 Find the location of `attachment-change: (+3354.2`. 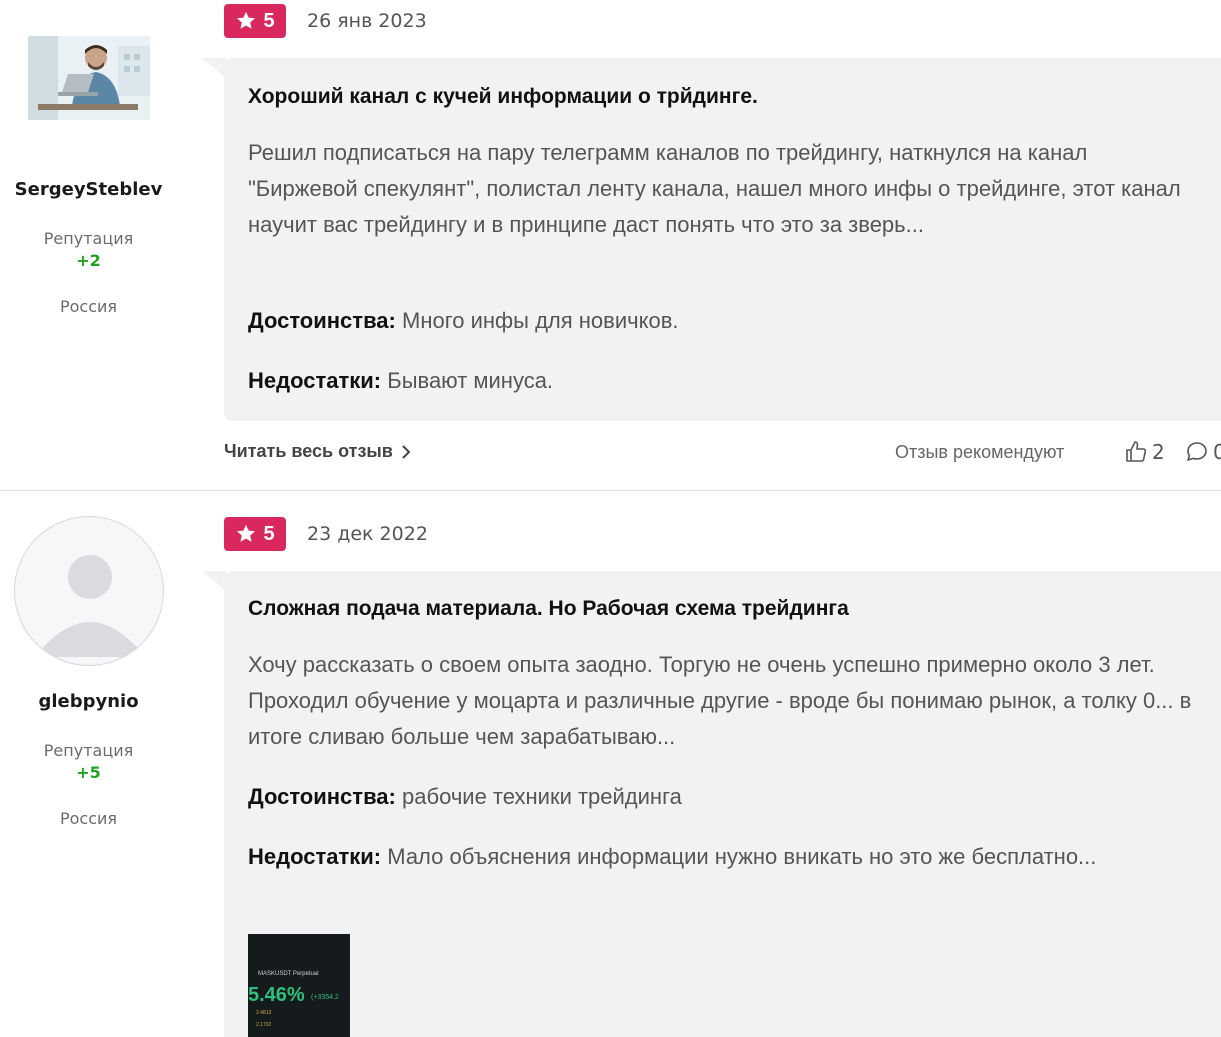

attachment-change: (+3354.2 is located at coordinates (325, 997).